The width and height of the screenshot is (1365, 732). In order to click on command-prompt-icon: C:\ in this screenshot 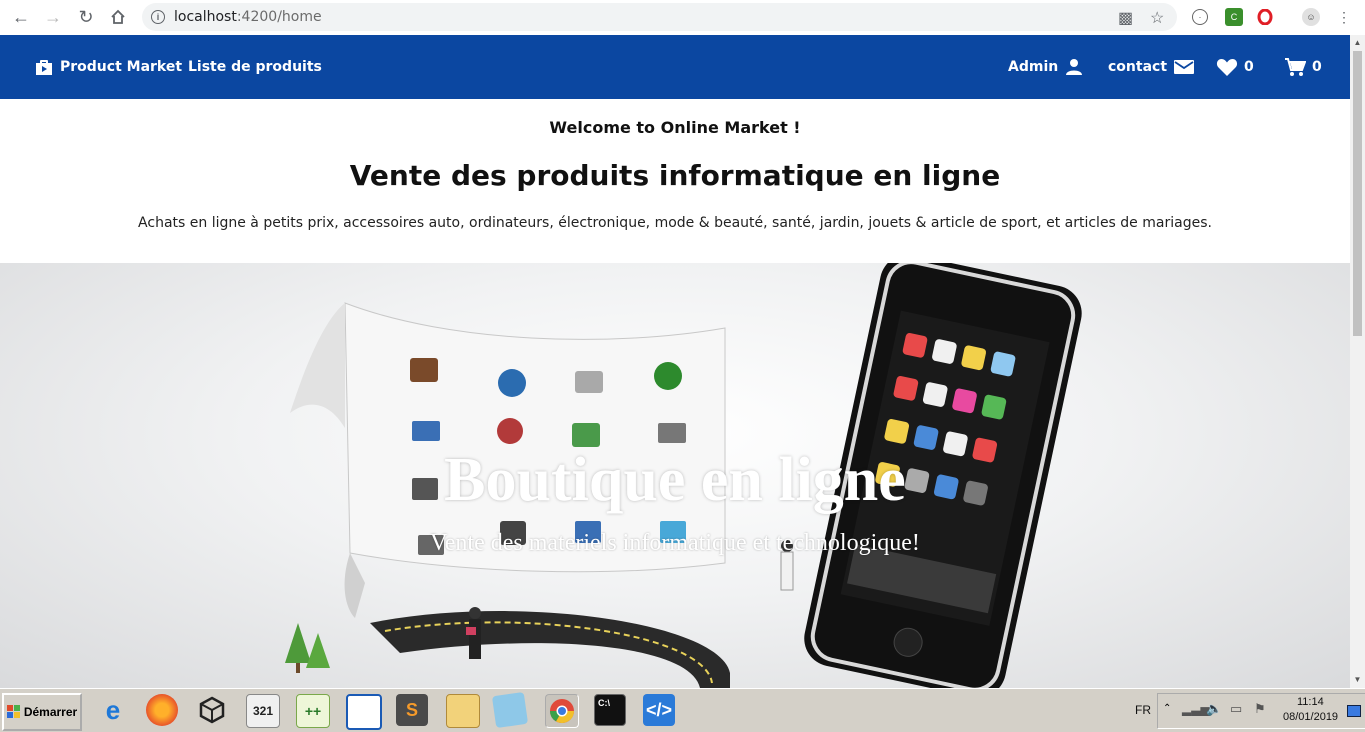, I will do `click(610, 710)`.